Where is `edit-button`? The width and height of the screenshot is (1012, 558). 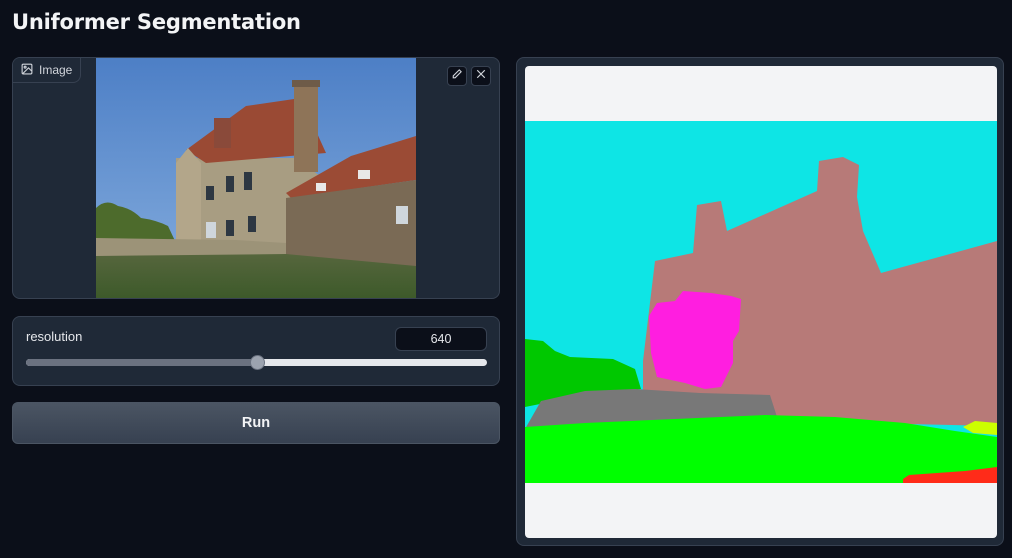 edit-button is located at coordinates (457, 76).